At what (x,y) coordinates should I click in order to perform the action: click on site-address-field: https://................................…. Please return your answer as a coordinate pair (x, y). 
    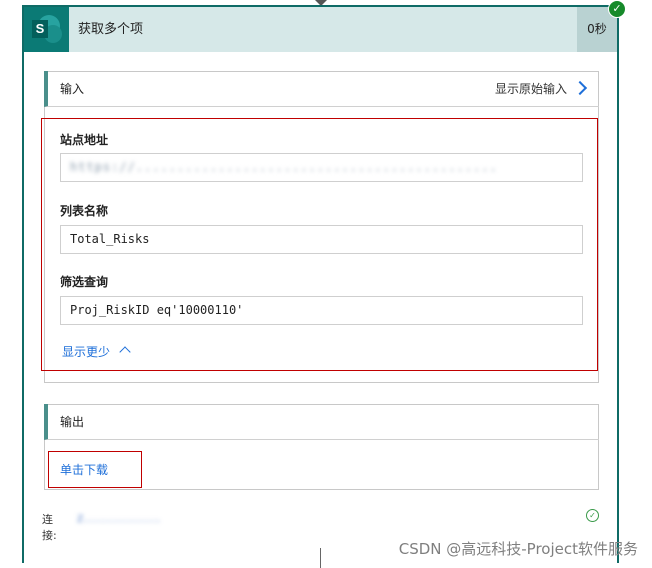
    Looking at the image, I should click on (321, 167).